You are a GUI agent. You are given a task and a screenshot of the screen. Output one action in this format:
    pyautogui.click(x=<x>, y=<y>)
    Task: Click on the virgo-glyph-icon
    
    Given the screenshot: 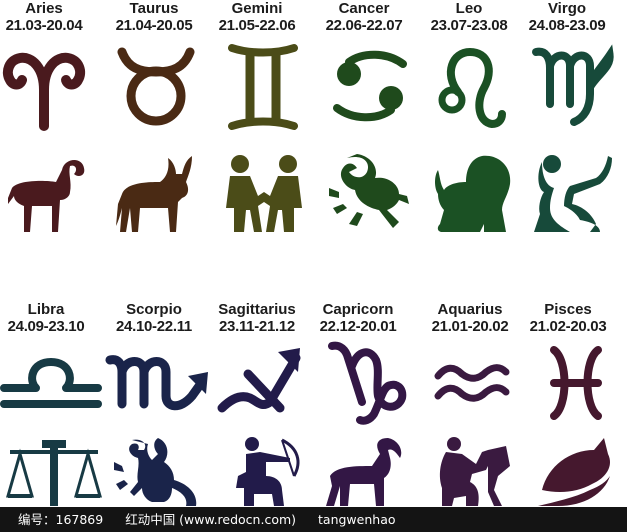 What is the action you would take?
    pyautogui.click(x=573, y=86)
    